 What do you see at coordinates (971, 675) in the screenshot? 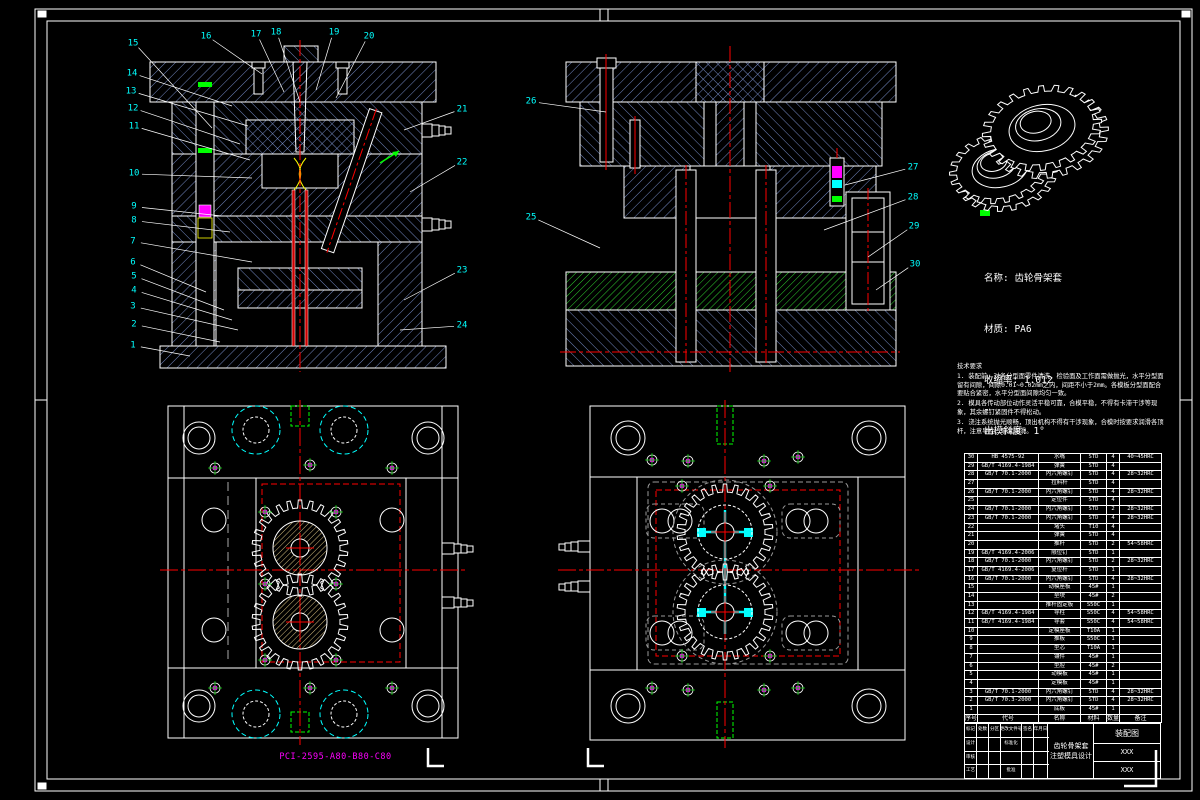
I see `bom-cell: 5` at bounding box center [971, 675].